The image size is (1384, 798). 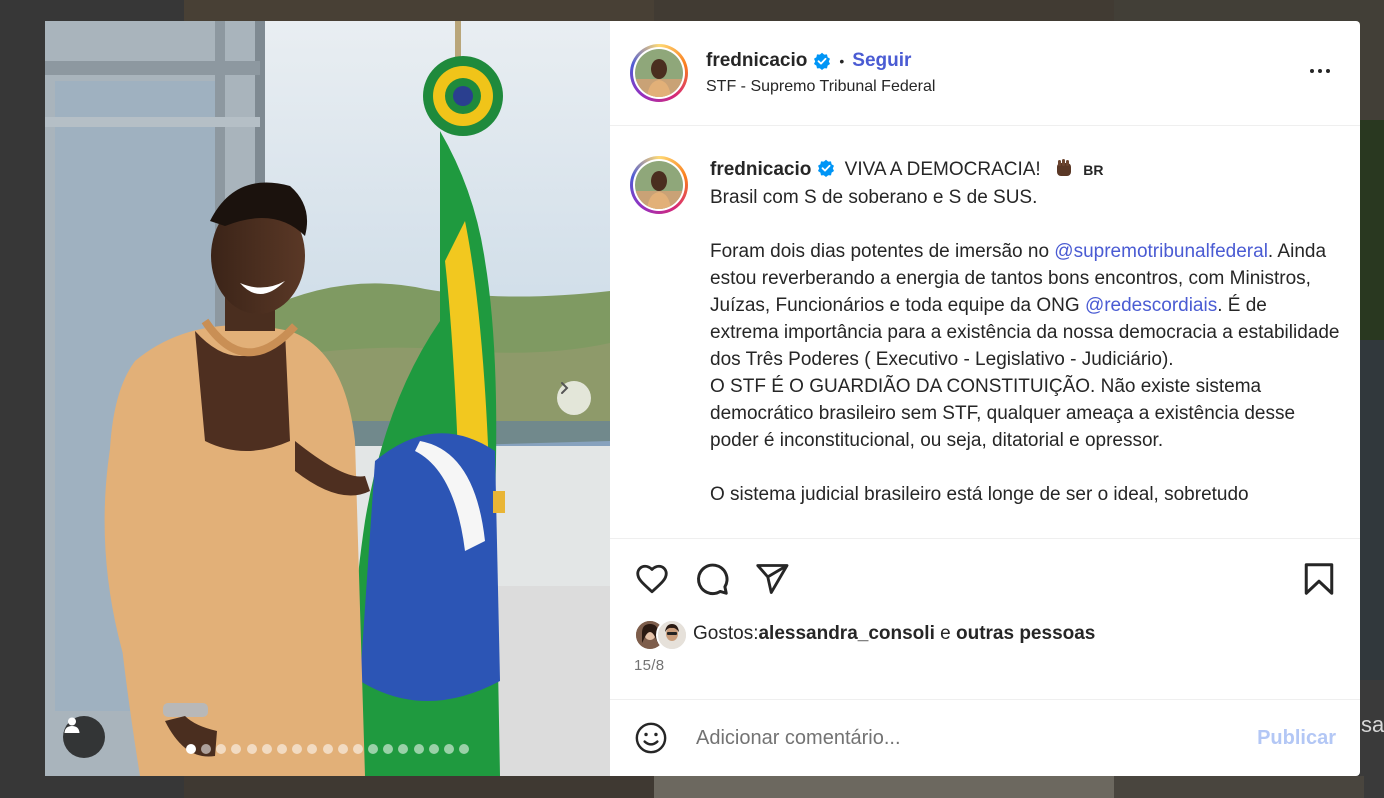 I want to click on post-date: 15/8, so click(x=649, y=665).